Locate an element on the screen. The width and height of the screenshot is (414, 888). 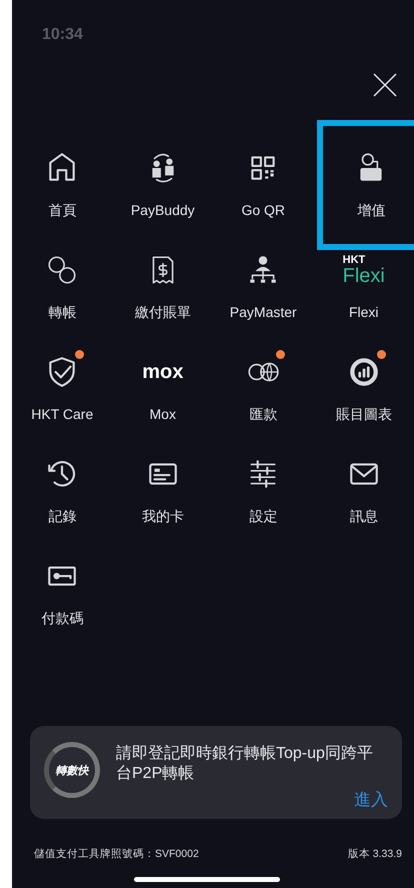
license-text: 儲值支付工具牌照號碼：SVF0002 is located at coordinates (116, 854).